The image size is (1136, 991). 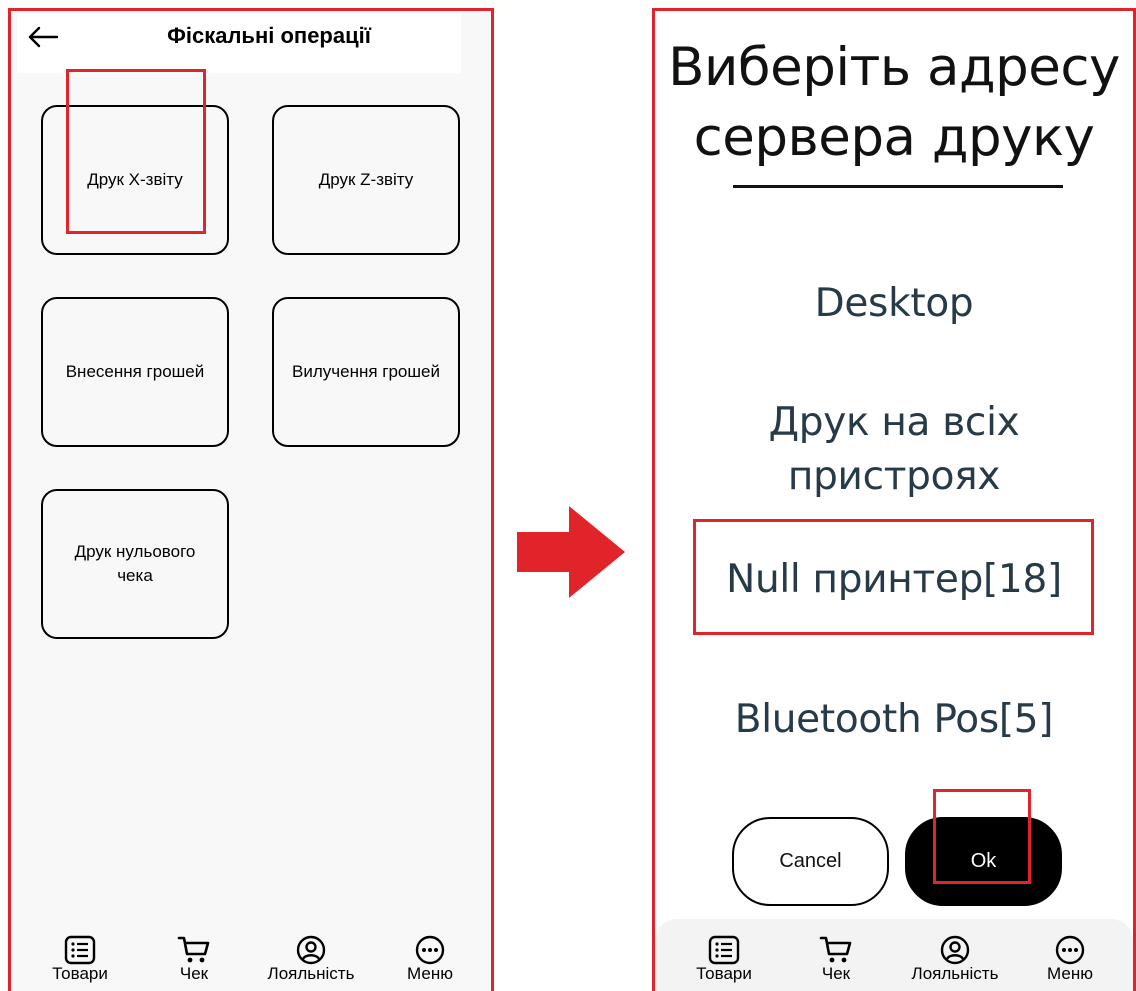 What do you see at coordinates (269, 35) in the screenshot?
I see `page-title: Фіскальні операції` at bounding box center [269, 35].